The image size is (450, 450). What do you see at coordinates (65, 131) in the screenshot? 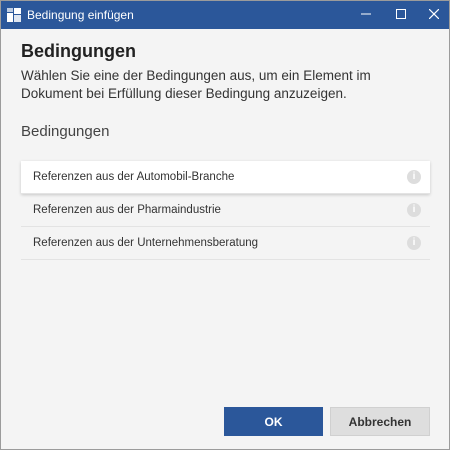
I see `conditions-section-title: Bedingungen` at bounding box center [65, 131].